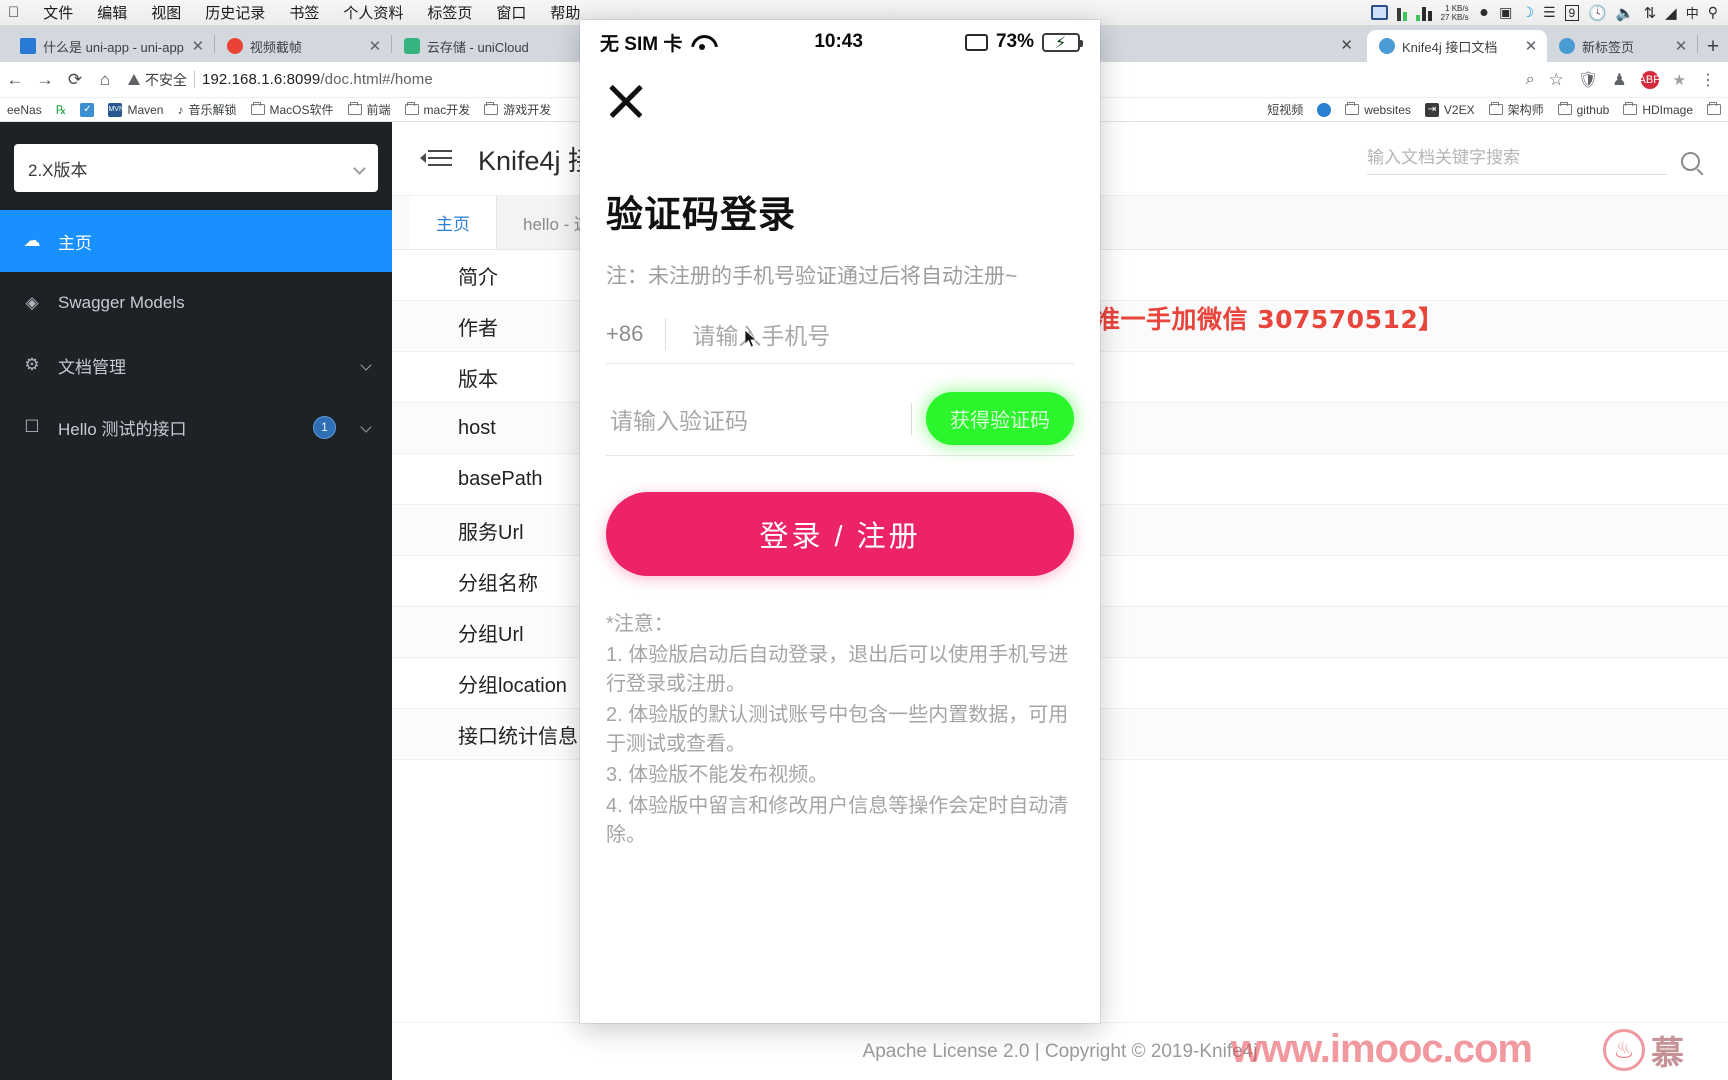 The image size is (1728, 1080). What do you see at coordinates (840, 91) in the screenshot?
I see `modal-close-button` at bounding box center [840, 91].